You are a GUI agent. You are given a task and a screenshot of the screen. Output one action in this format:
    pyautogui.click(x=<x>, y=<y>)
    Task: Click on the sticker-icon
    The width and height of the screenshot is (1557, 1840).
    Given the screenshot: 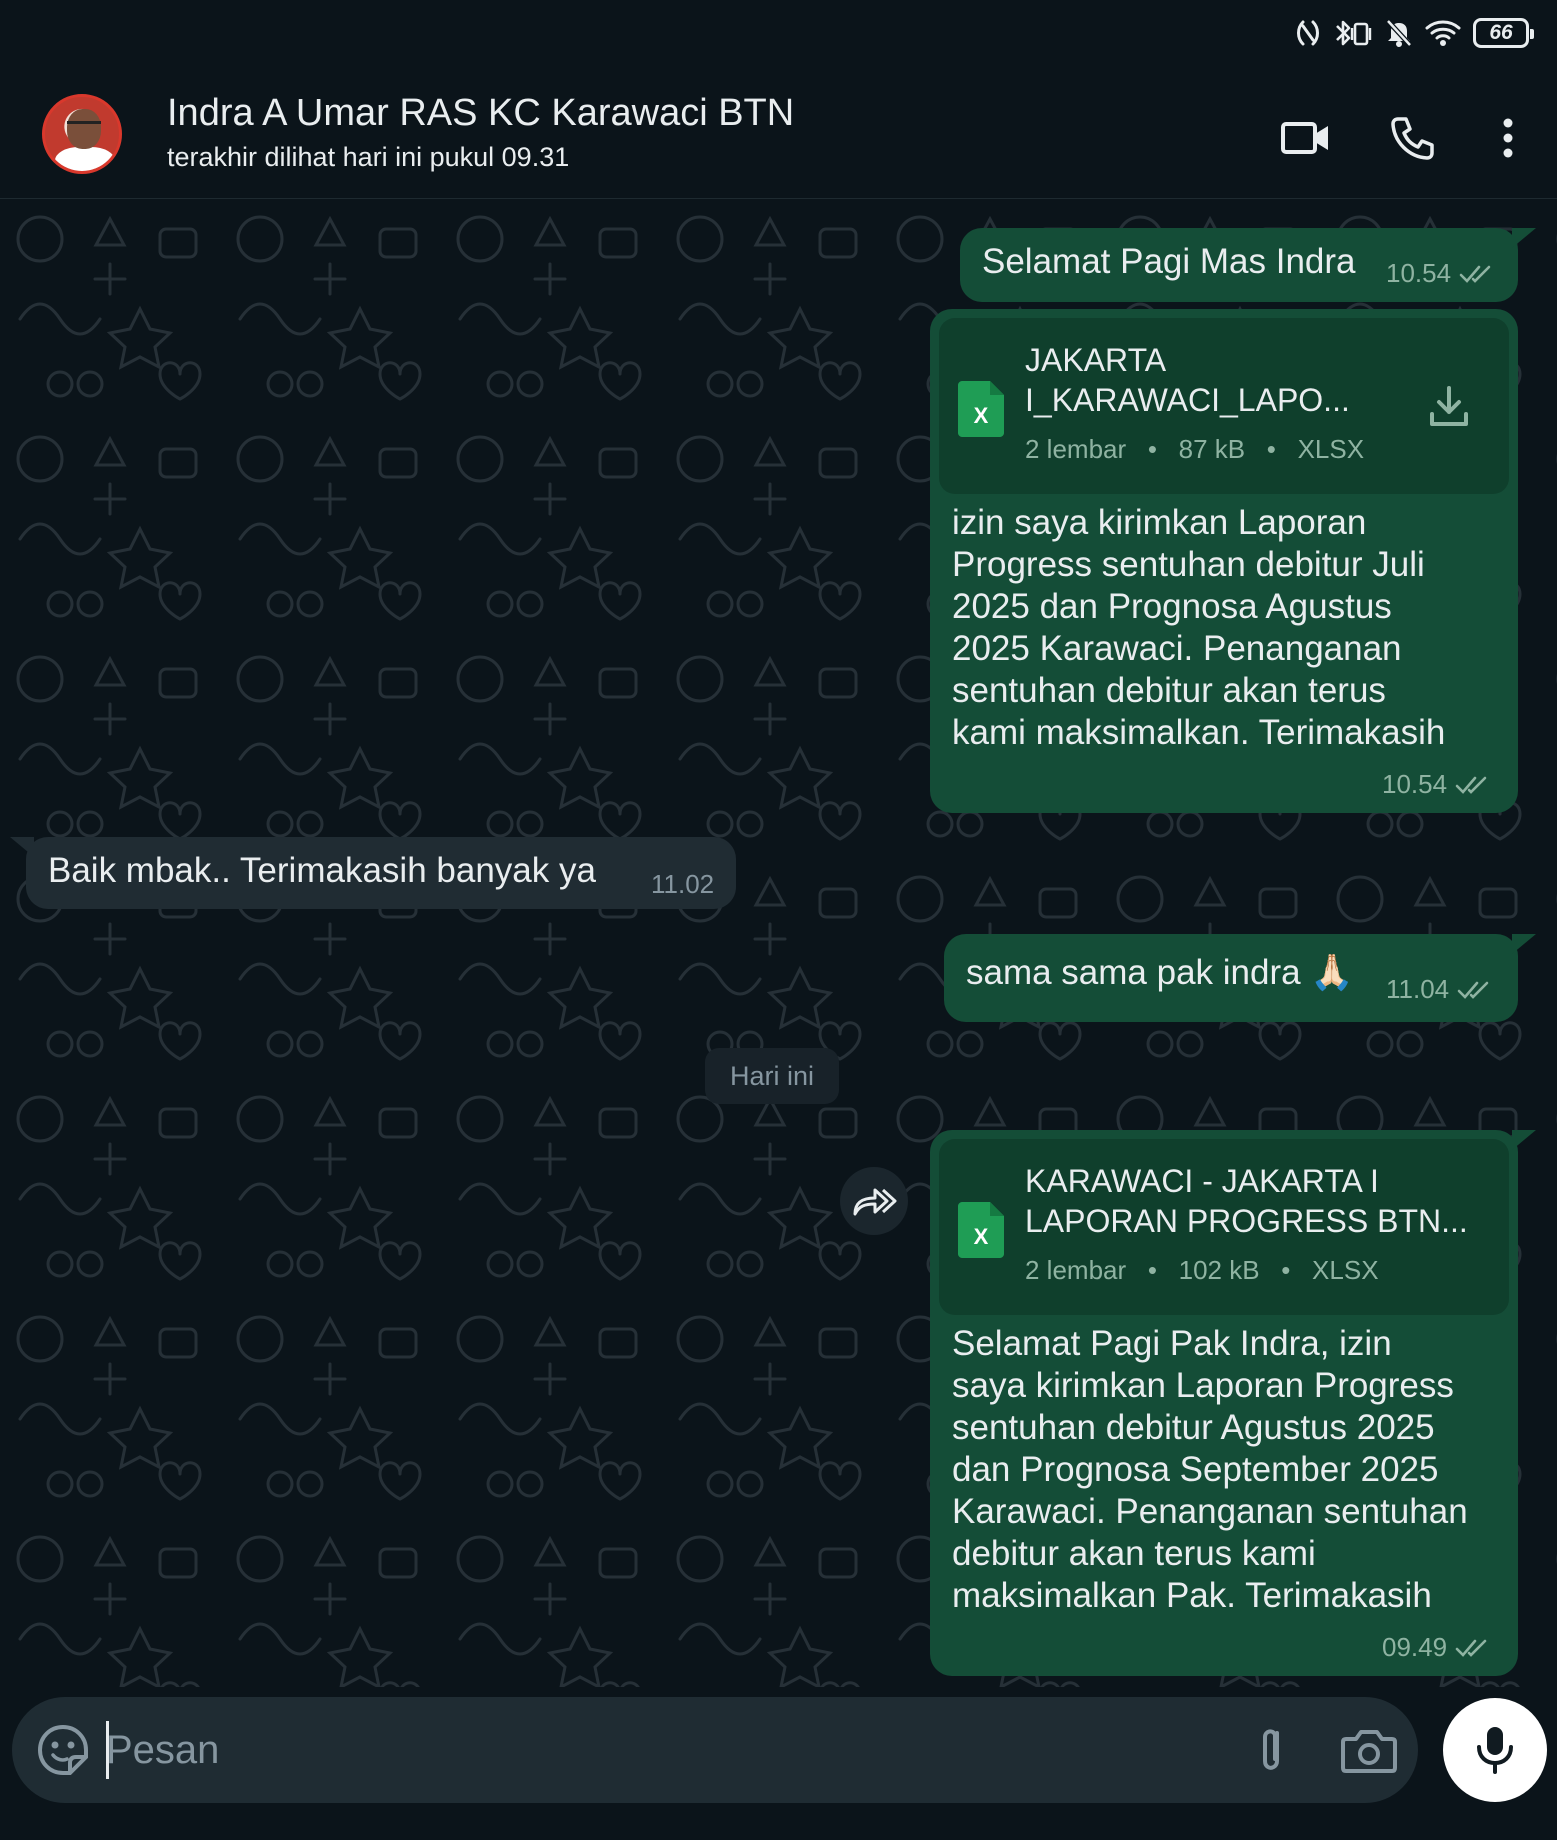 What is the action you would take?
    pyautogui.click(x=63, y=1750)
    